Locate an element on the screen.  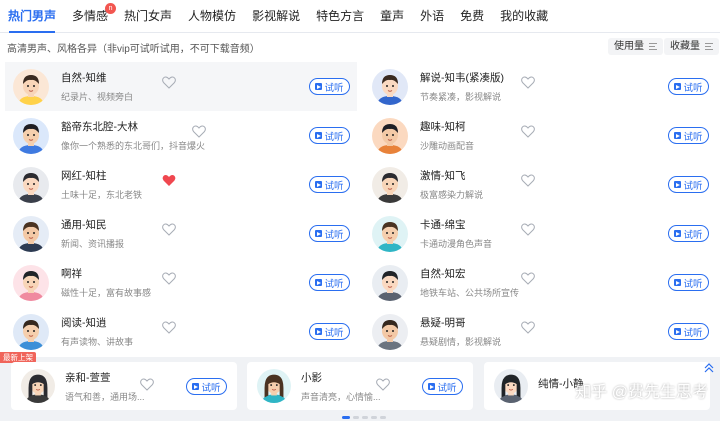
watermark: 知乎 @费先生思考 is located at coordinates (641, 392).